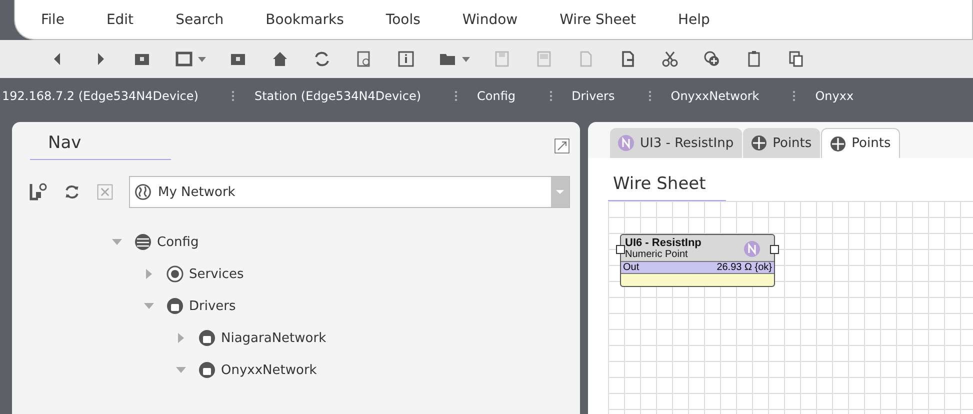 Image resolution: width=973 pixels, height=414 pixels. Describe the element at coordinates (184, 59) in the screenshot. I see `window-icon` at that location.